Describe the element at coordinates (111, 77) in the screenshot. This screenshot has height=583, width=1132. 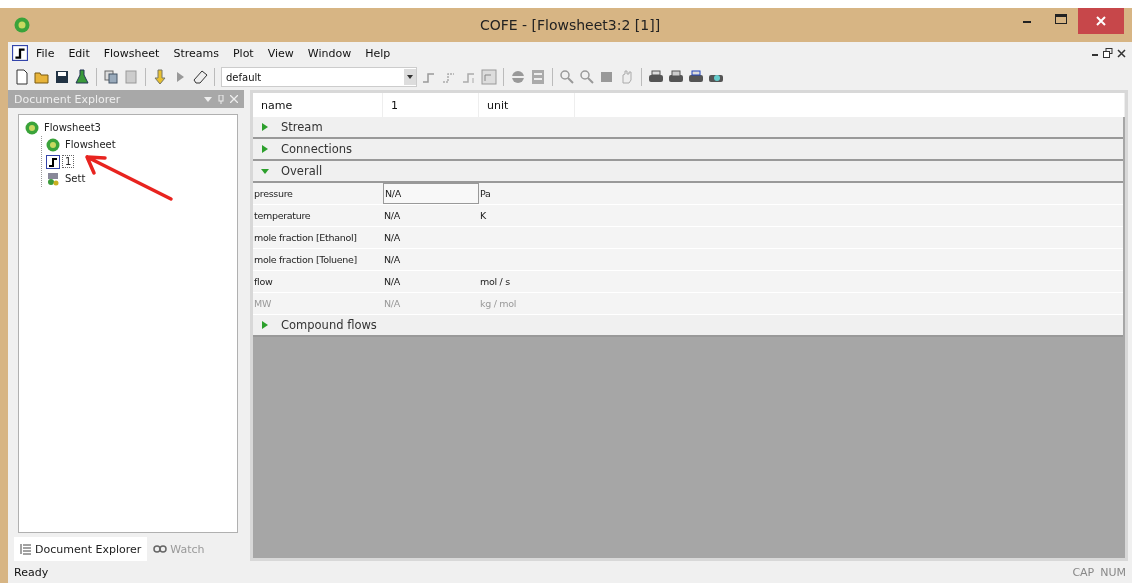
I see `copy-icon` at that location.